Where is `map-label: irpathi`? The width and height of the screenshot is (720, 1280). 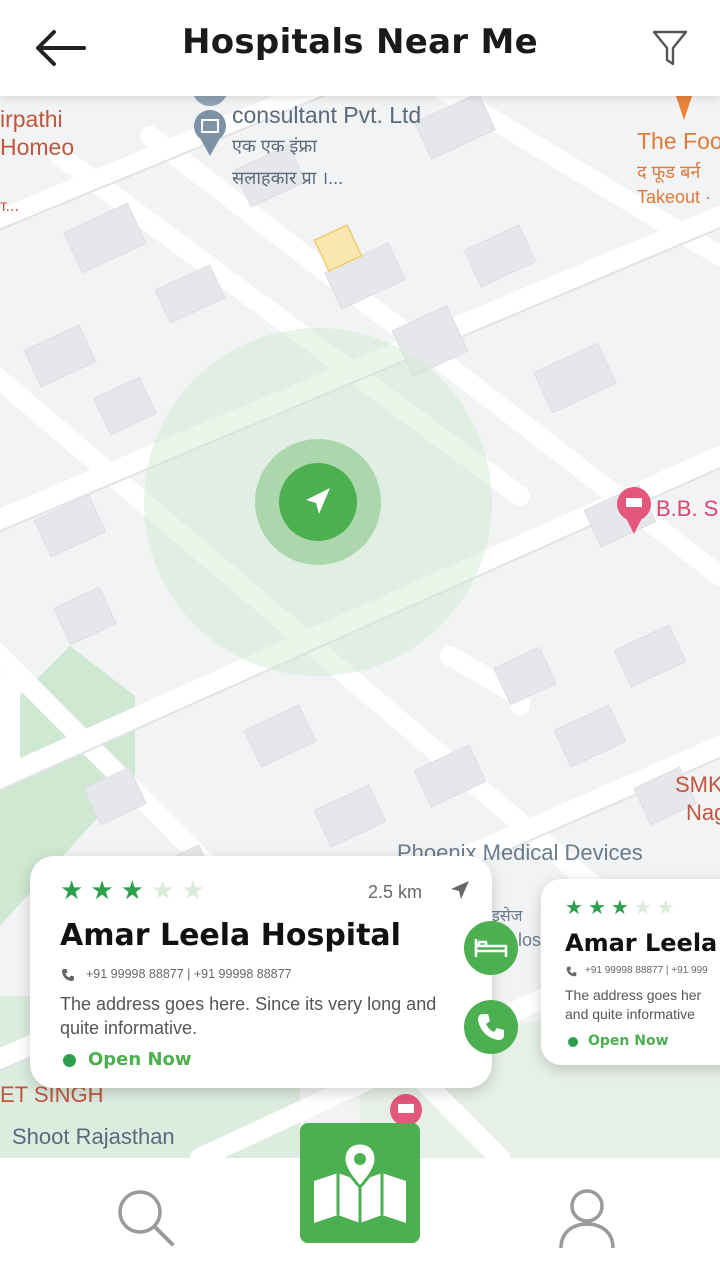 map-label: irpathi is located at coordinates (31, 119).